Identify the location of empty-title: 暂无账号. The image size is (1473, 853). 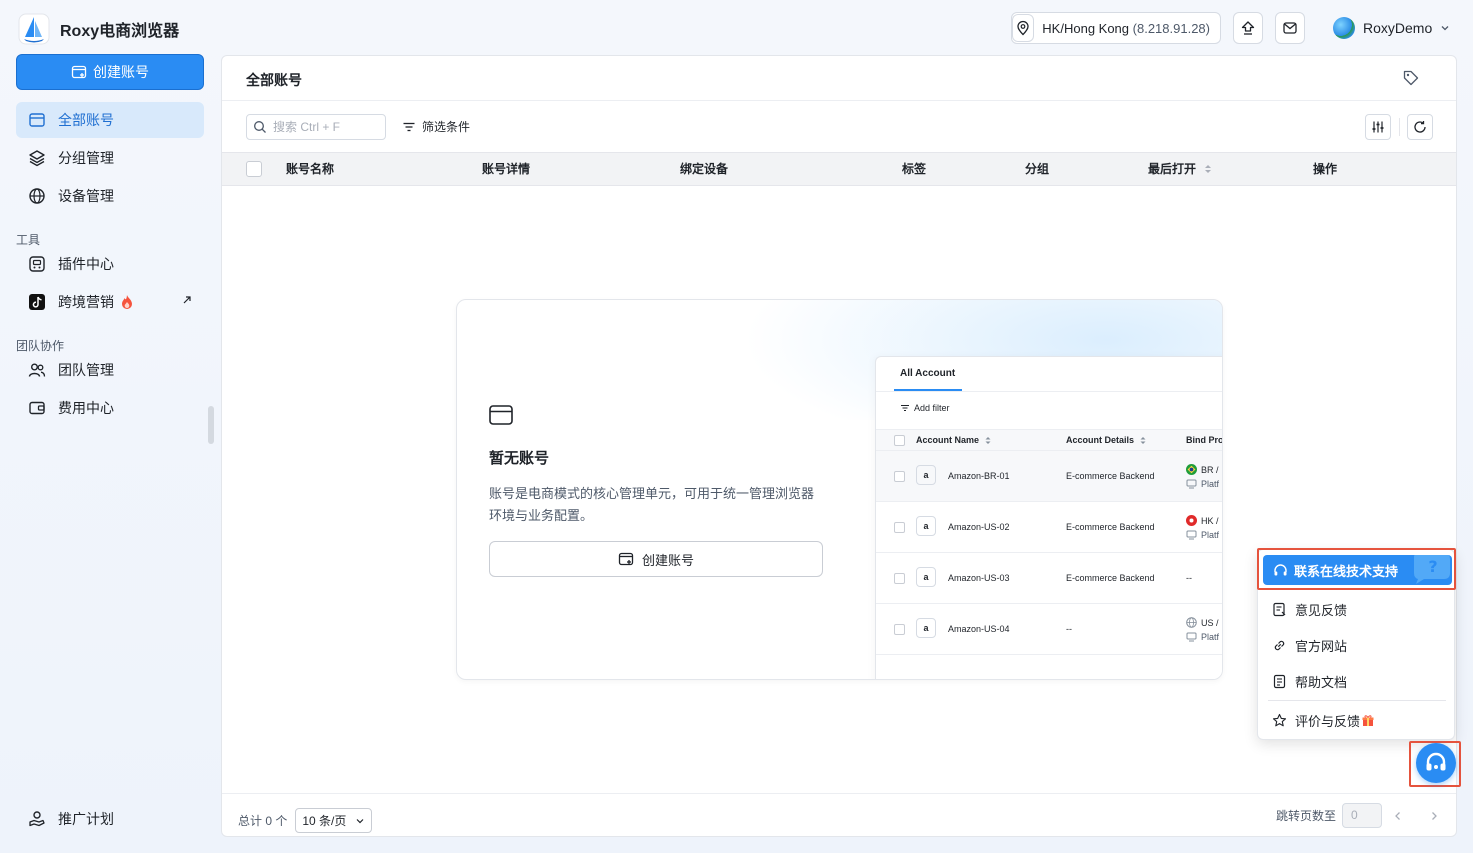
(519, 458).